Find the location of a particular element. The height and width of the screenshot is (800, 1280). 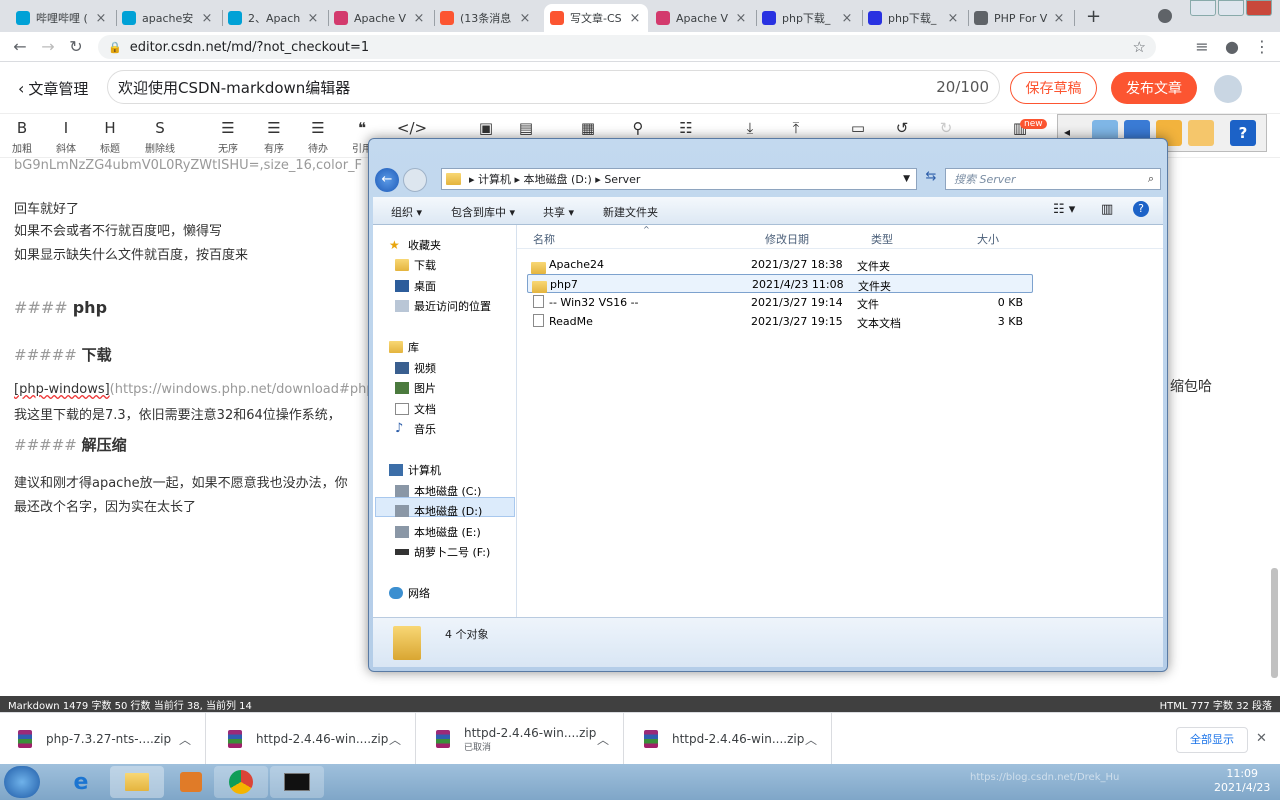

save-draft-button: 保存草稿 is located at coordinates (1053, 88).